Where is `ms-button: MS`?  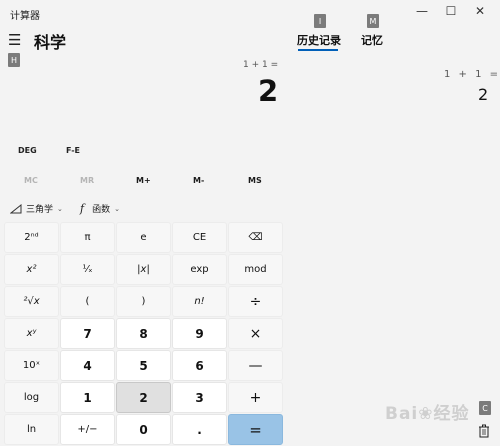
ms-button: MS is located at coordinates (255, 180).